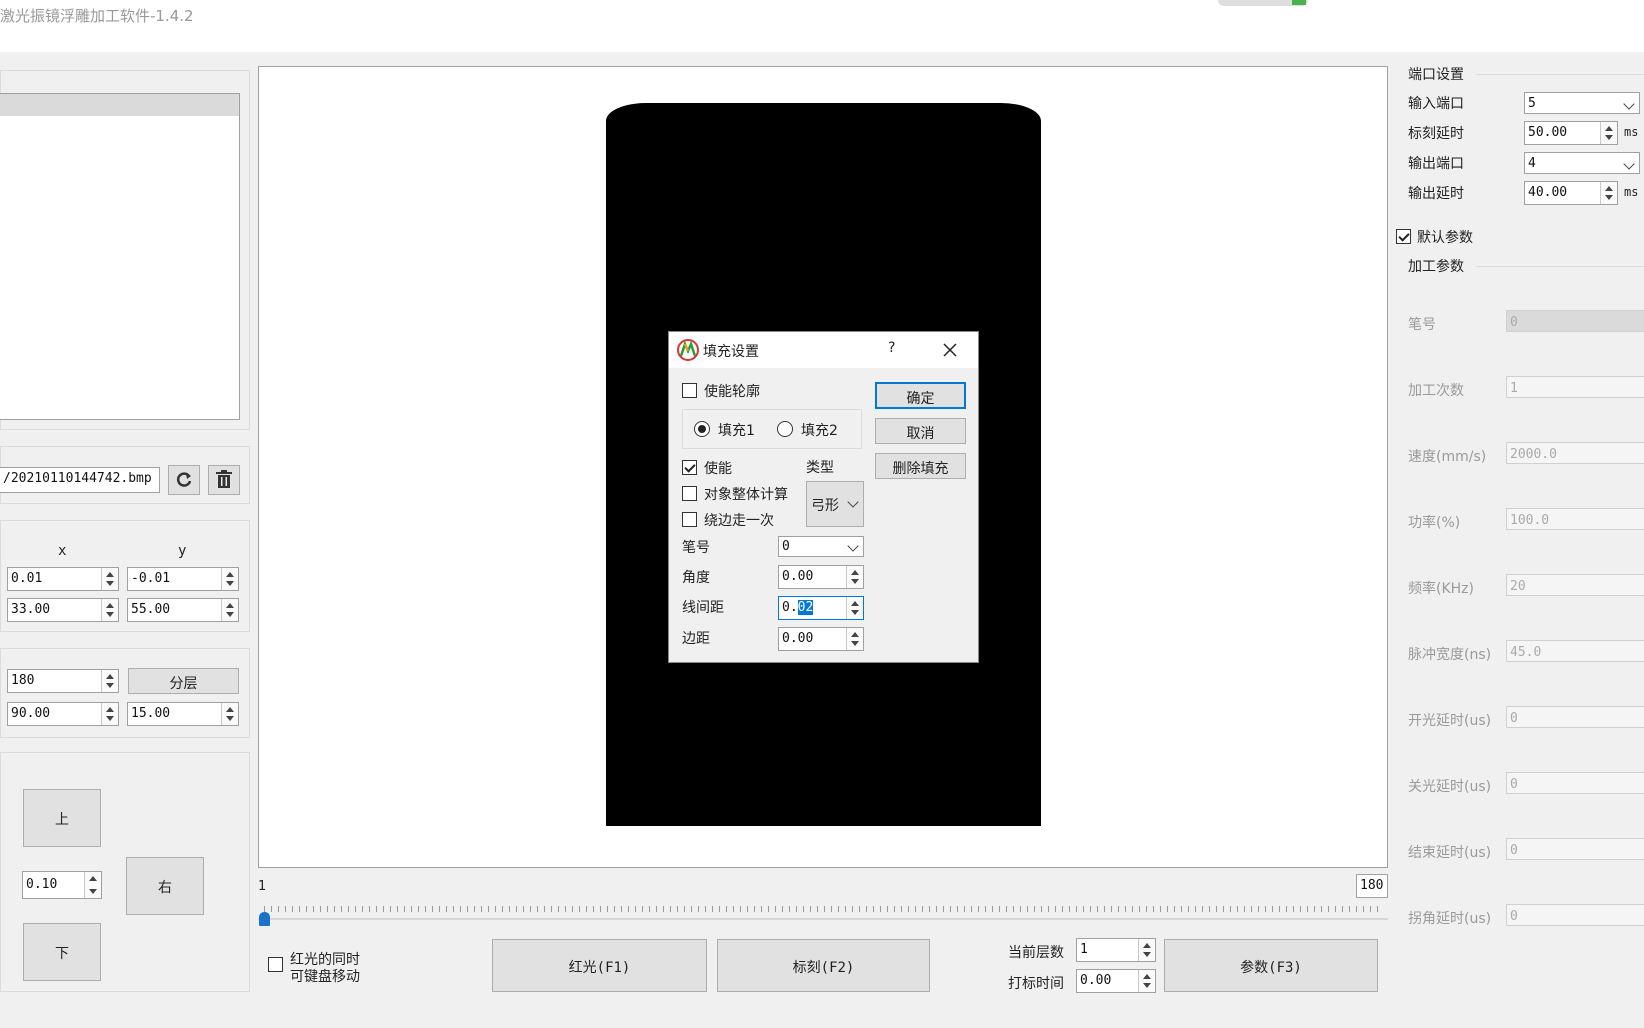 The image size is (1644, 1028). Describe the element at coordinates (854, 639) in the screenshot. I see `margin-spinner` at that location.